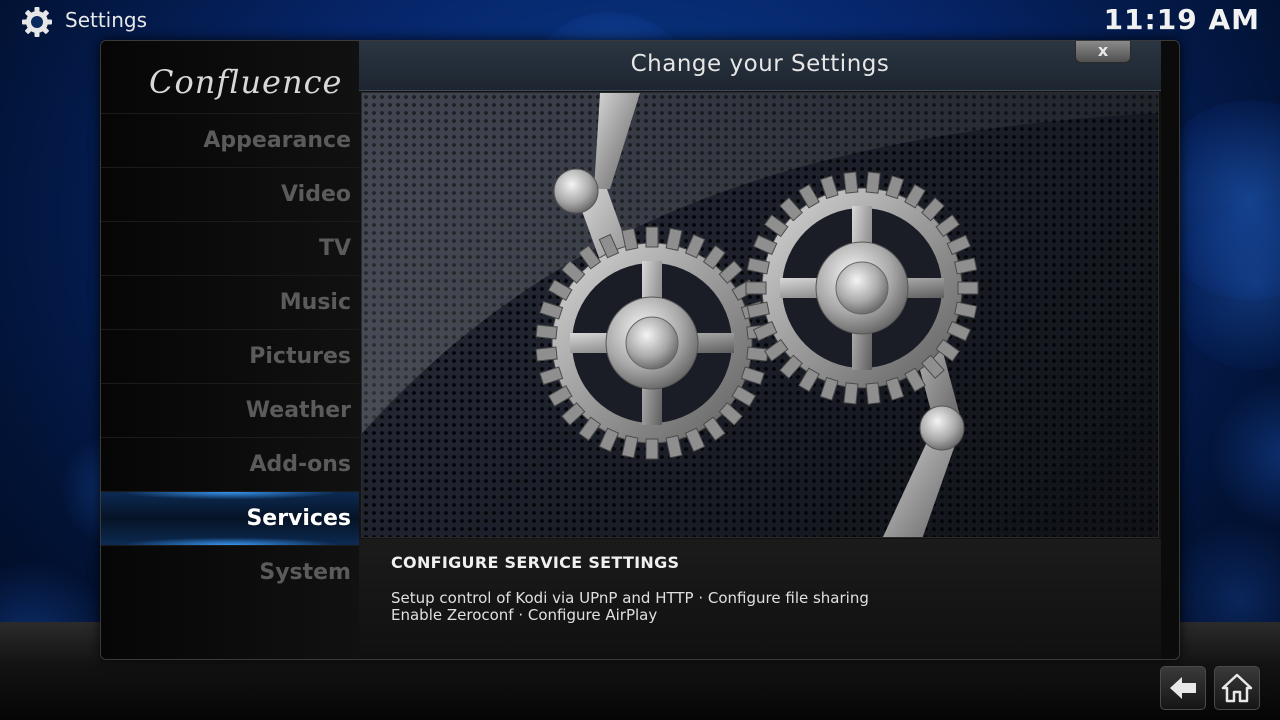 This screenshot has height=720, width=1280. I want to click on home-button, so click(1237, 688).